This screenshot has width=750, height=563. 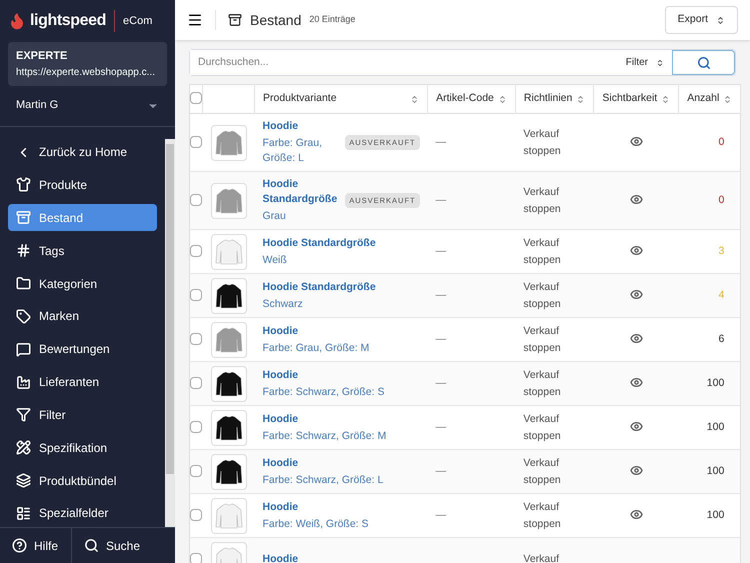 What do you see at coordinates (82, 349) in the screenshot?
I see `sidebar-item: Bewertungen` at bounding box center [82, 349].